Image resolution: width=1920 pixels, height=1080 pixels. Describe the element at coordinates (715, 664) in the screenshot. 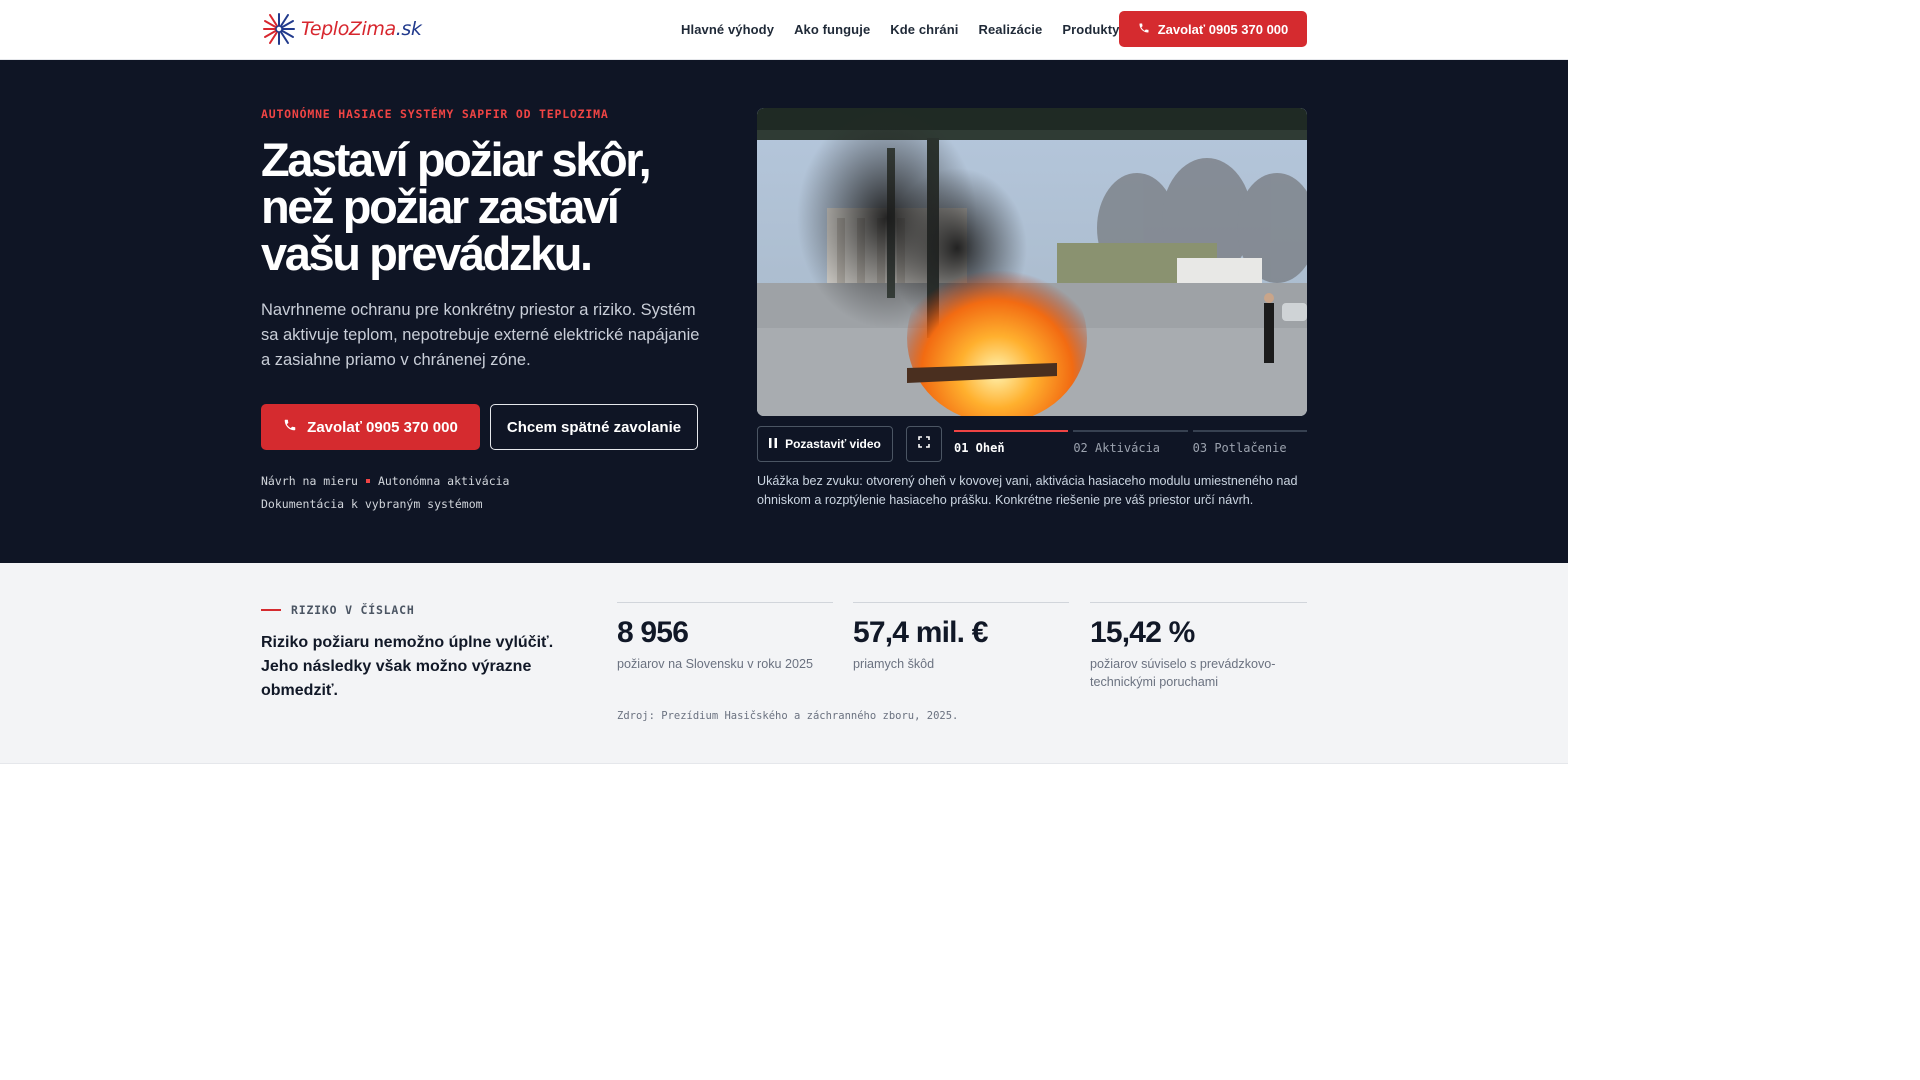

I see `stat-description: požiarov na Slovensku v roku 2025` at that location.